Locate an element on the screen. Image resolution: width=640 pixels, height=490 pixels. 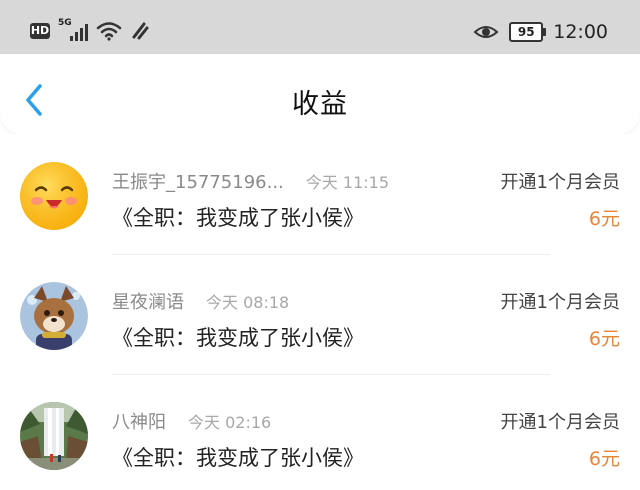
user-name: 八神阳 is located at coordinates (139, 422).